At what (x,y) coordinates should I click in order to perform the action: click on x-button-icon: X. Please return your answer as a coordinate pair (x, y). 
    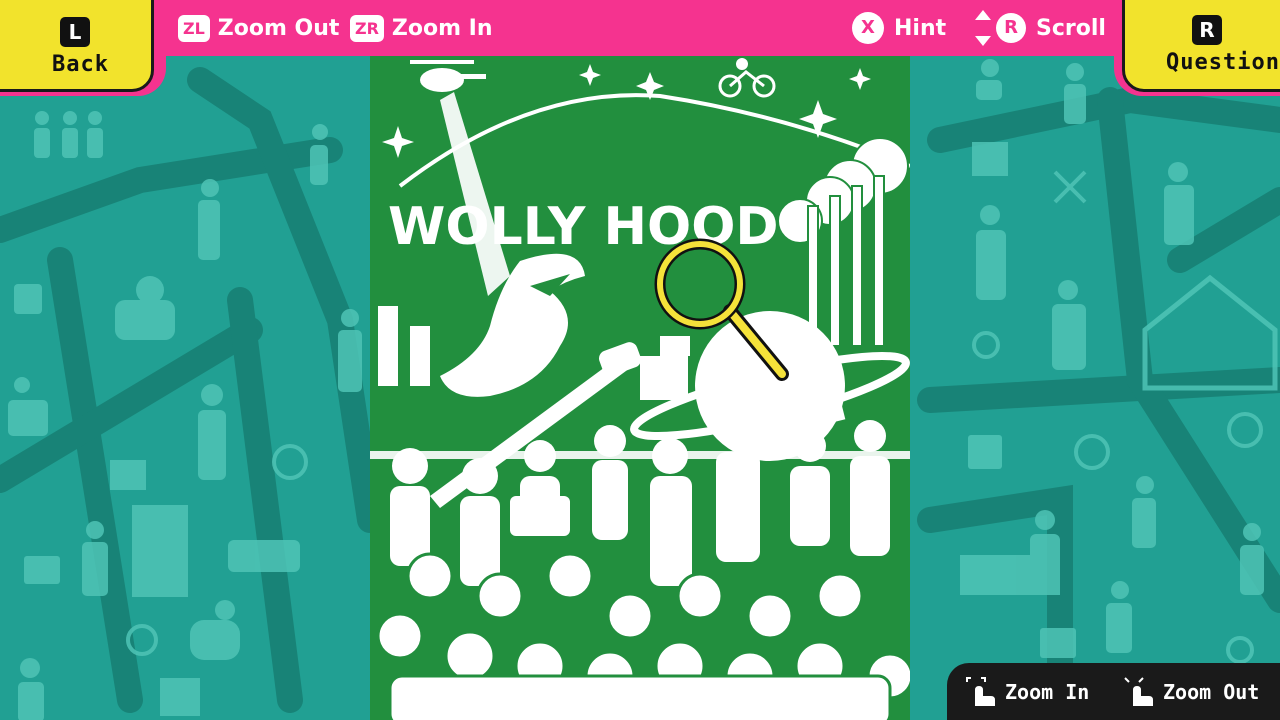
    Looking at the image, I should click on (868, 28).